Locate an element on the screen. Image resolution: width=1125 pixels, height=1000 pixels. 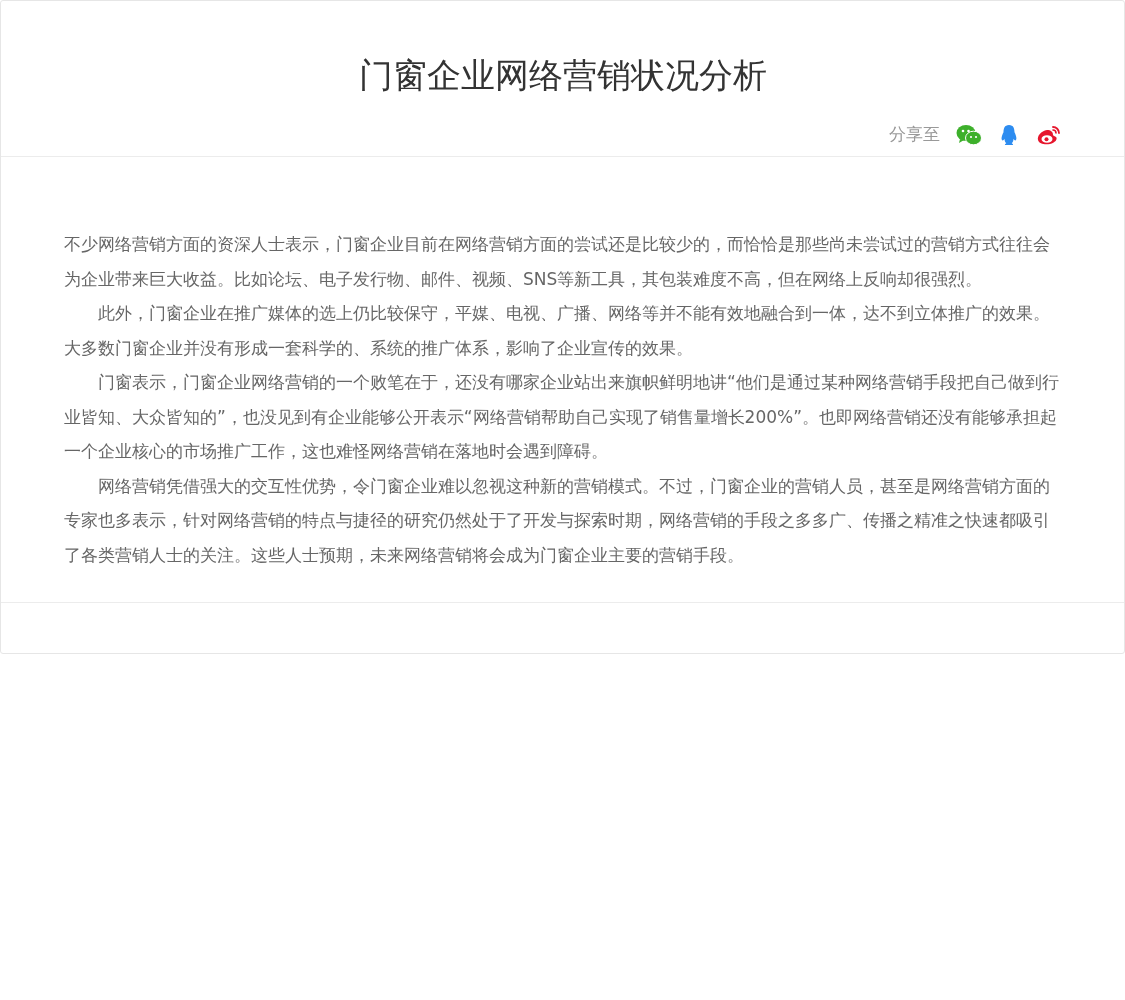
swirl-eye-icon is located at coordinates (1049, 134).